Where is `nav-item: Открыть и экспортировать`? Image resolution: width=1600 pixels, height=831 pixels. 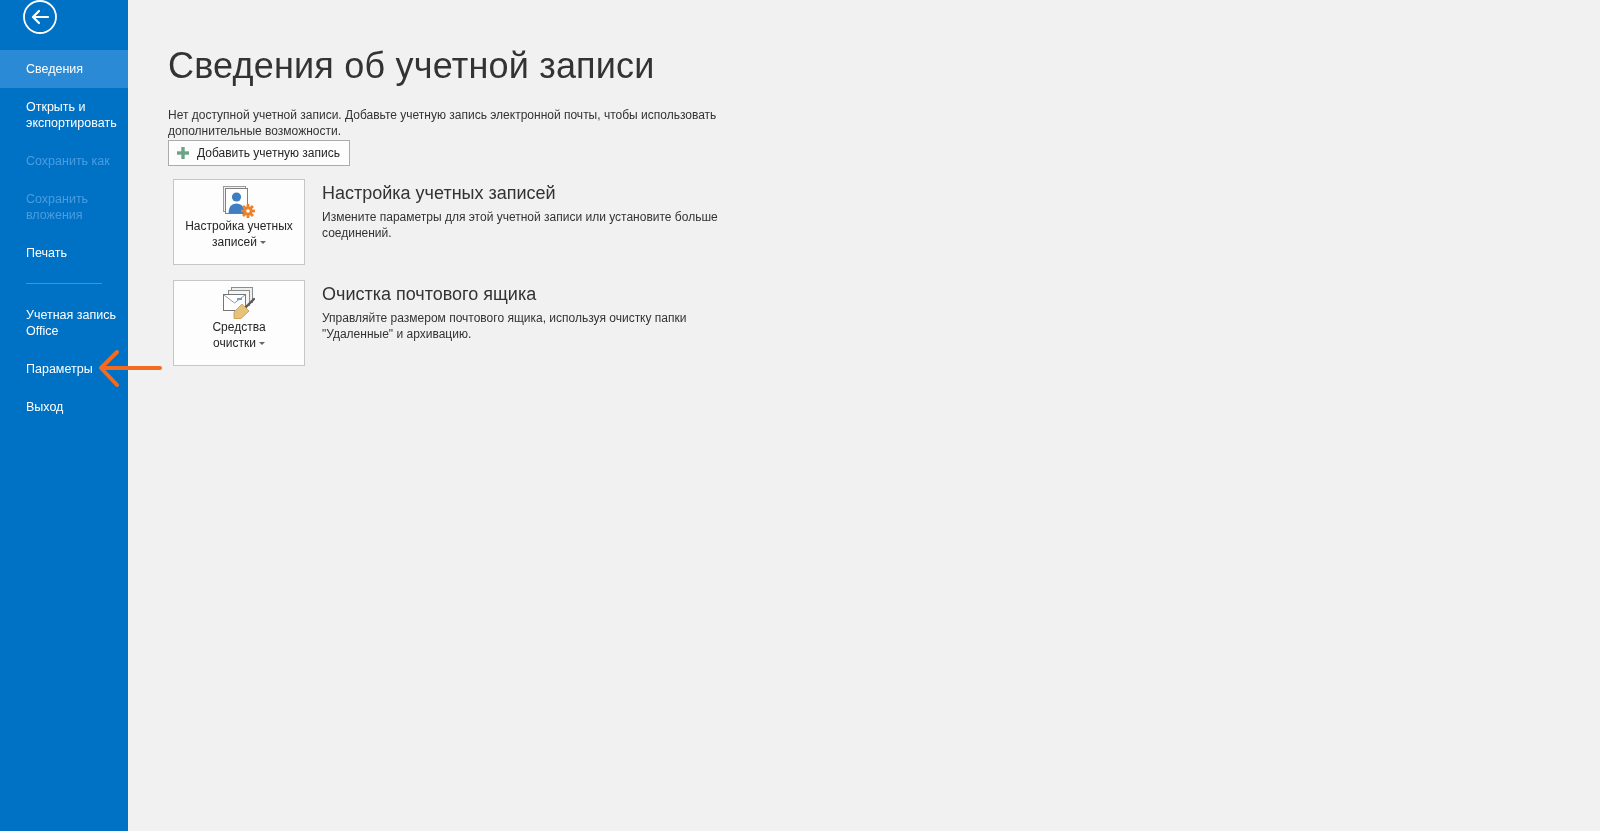
nav-item: Открыть и экспортировать is located at coordinates (64, 115).